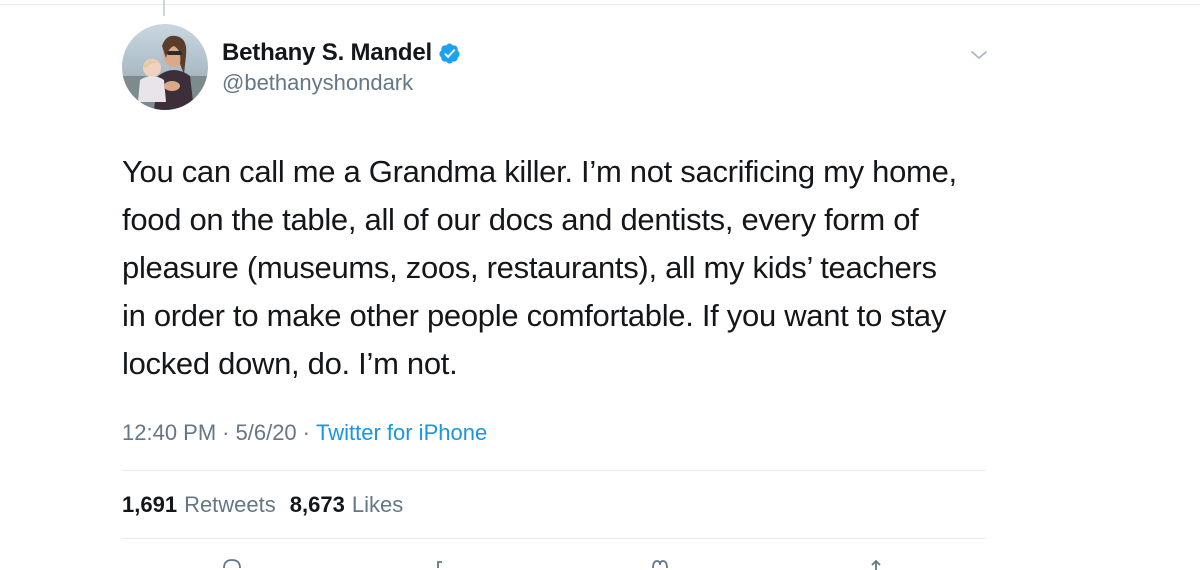 The height and width of the screenshot is (570, 1200). What do you see at coordinates (401, 433) in the screenshot?
I see `tweet-source-link: Twitter for iPhone` at bounding box center [401, 433].